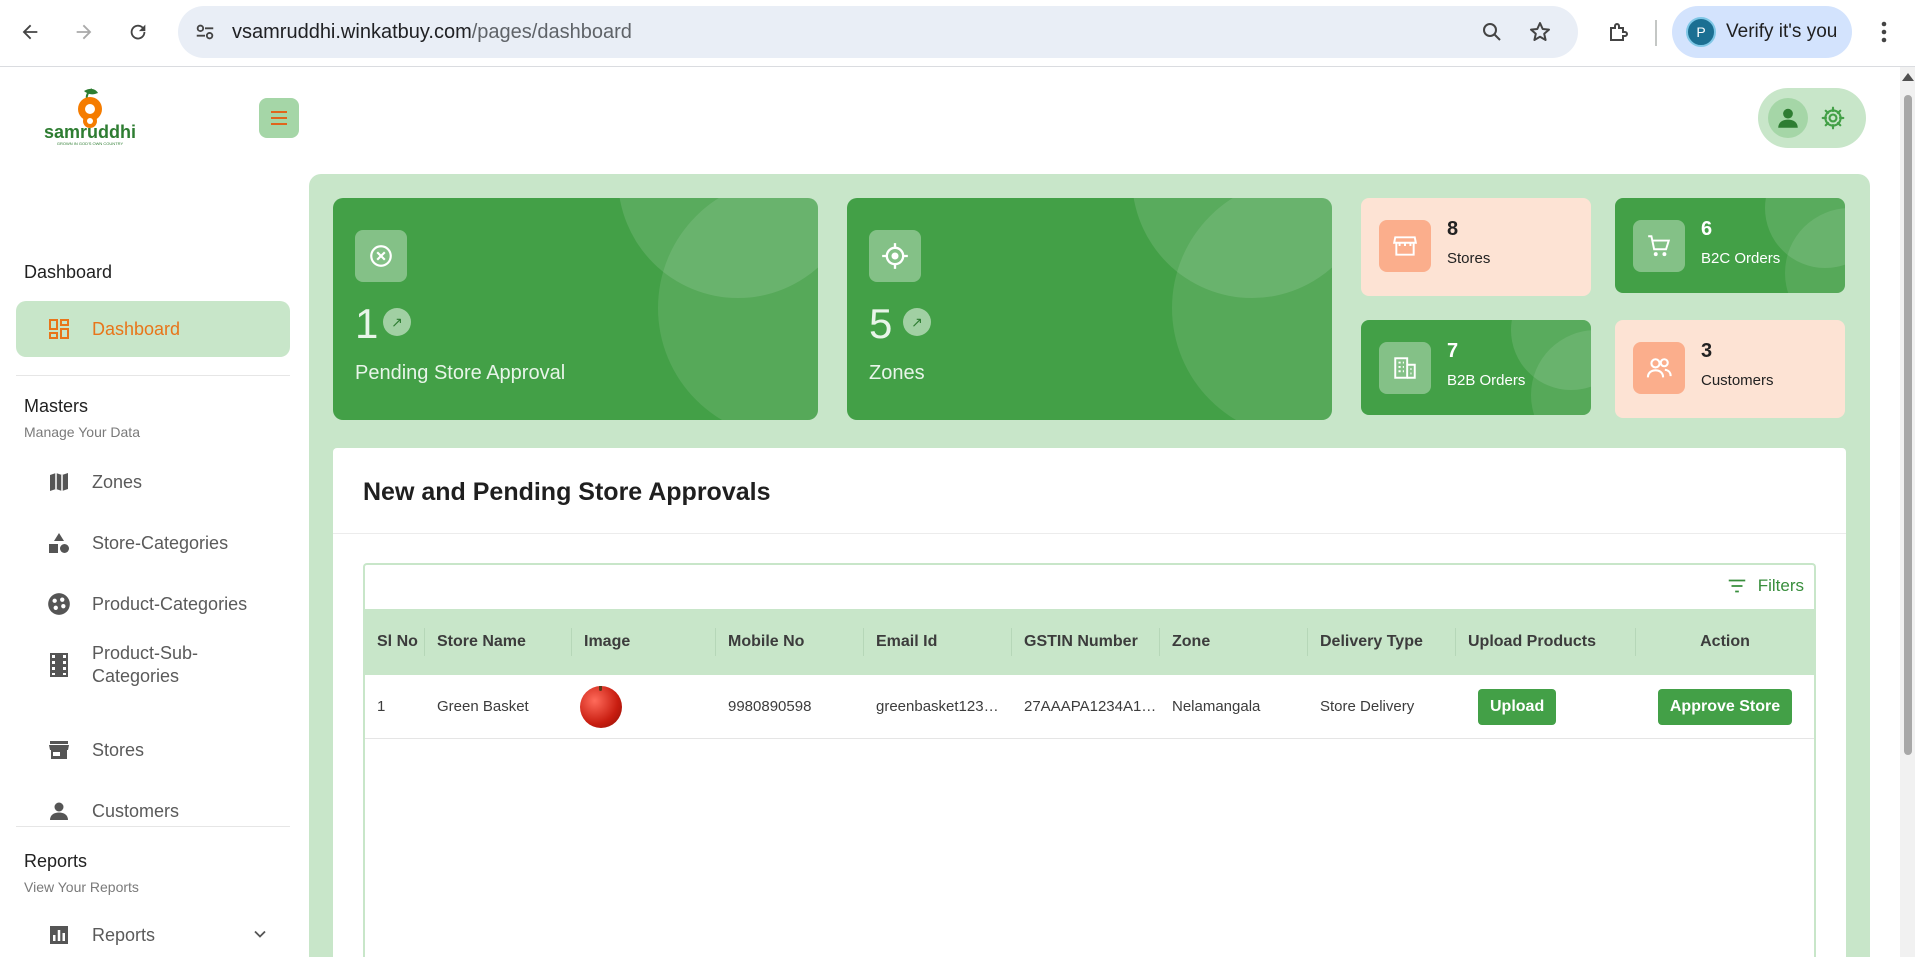 The width and height of the screenshot is (1915, 963). Describe the element at coordinates (1086, 642) in the screenshot. I see `column-header: GSTIN Number` at that location.